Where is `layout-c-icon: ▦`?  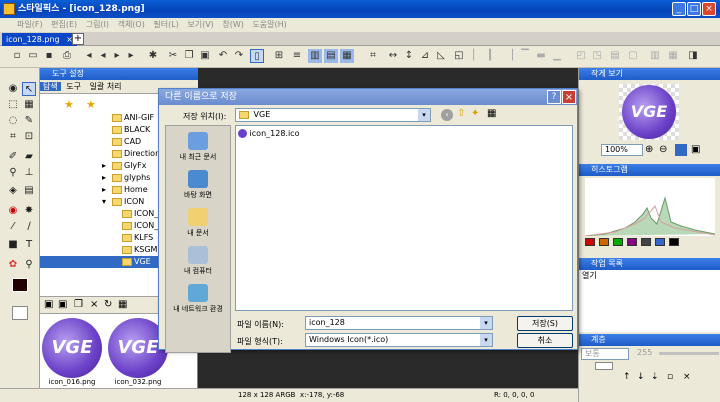 layout-c-icon: ▦ is located at coordinates (347, 56).